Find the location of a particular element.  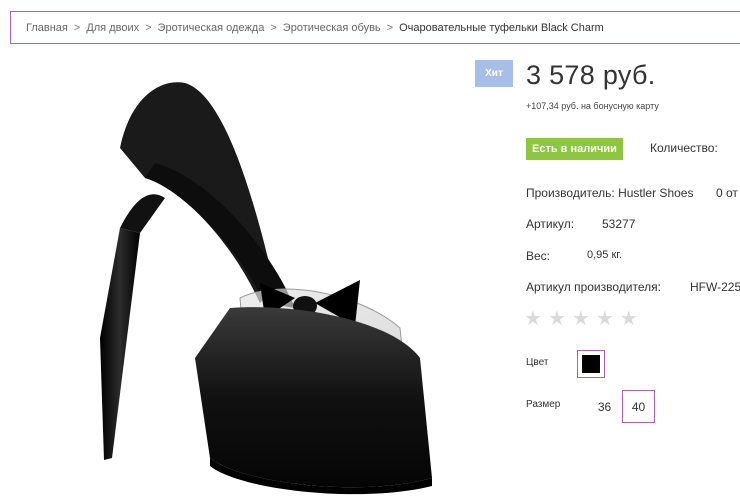

product-price: 3 578 руб. is located at coordinates (591, 75).